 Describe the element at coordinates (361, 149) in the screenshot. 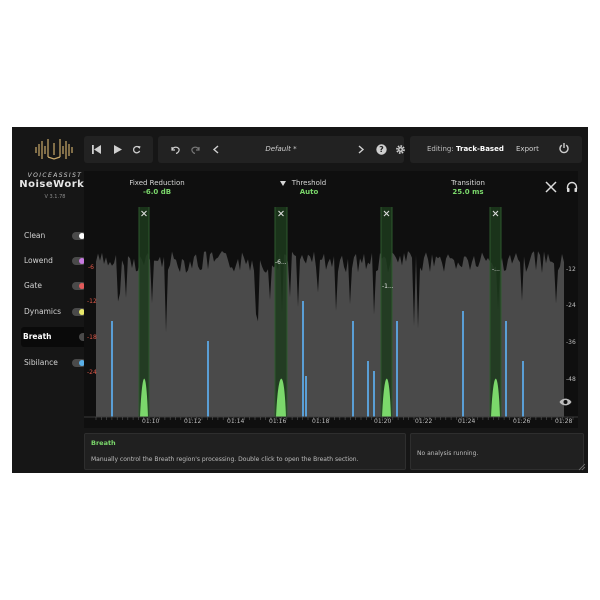

I see `chevron-right-icon` at that location.